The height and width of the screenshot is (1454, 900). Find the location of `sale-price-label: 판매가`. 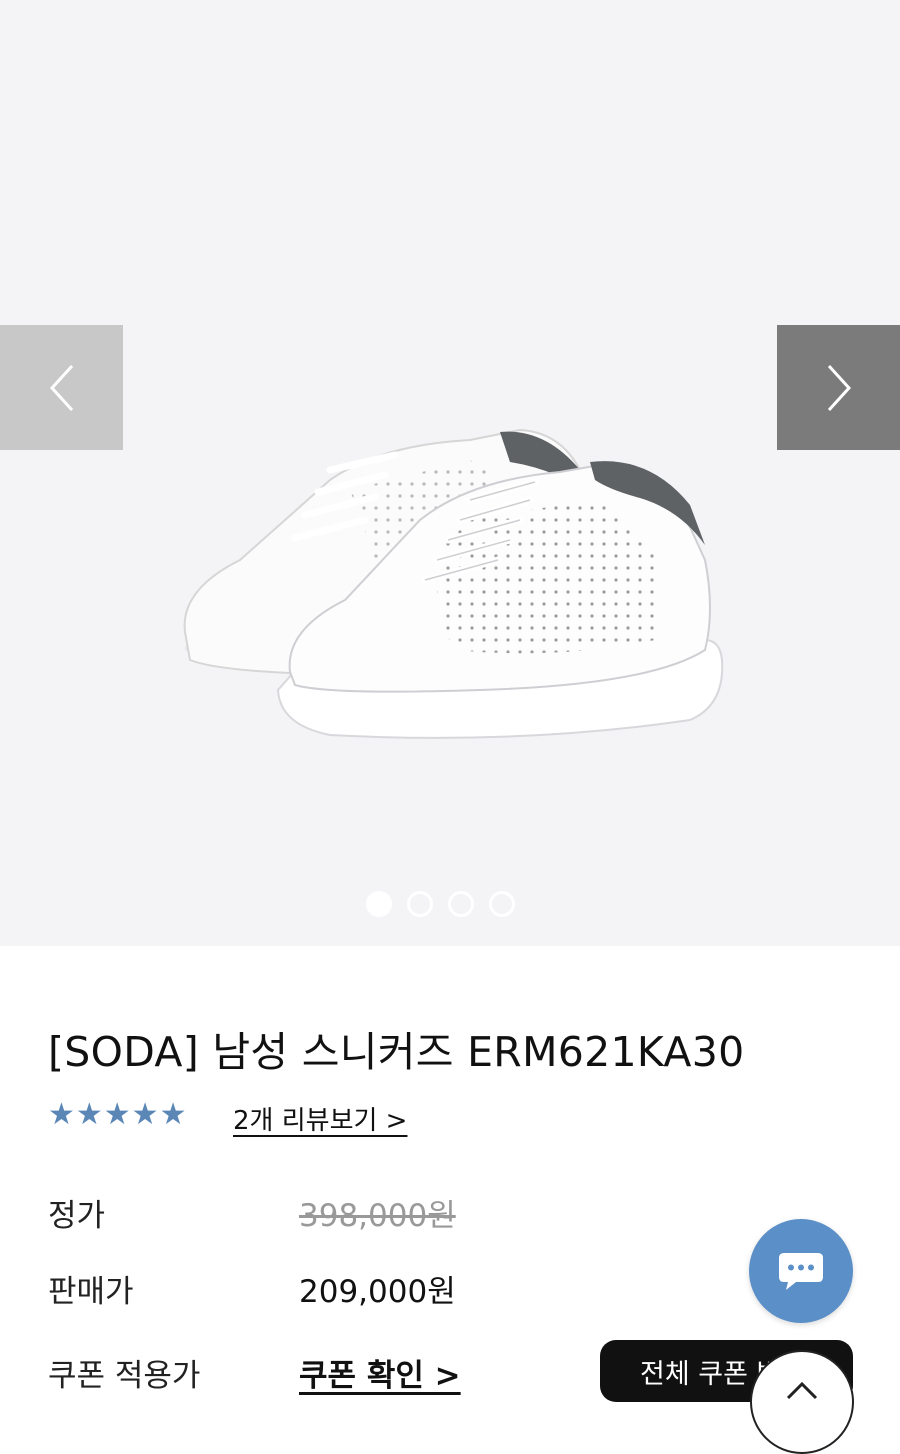

sale-price-label: 판매가 is located at coordinates (91, 1292).